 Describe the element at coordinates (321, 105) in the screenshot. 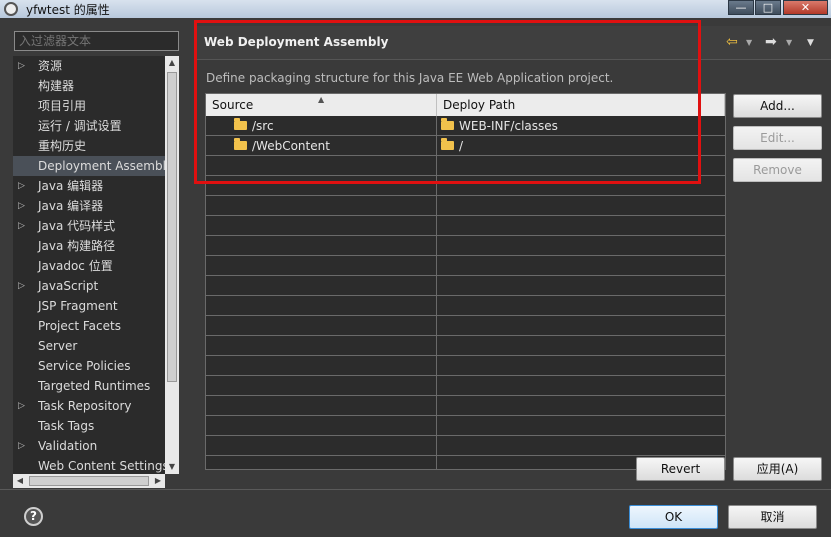

I see `column-header-source: Source ▲` at that location.